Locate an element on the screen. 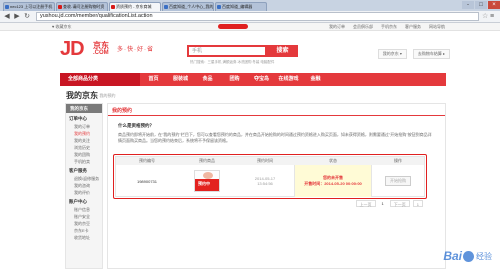 The height and width of the screenshot is (269, 500). header-actions: 我的京东 ▾ 去购物车结算 ▸ is located at coordinates (413, 54).